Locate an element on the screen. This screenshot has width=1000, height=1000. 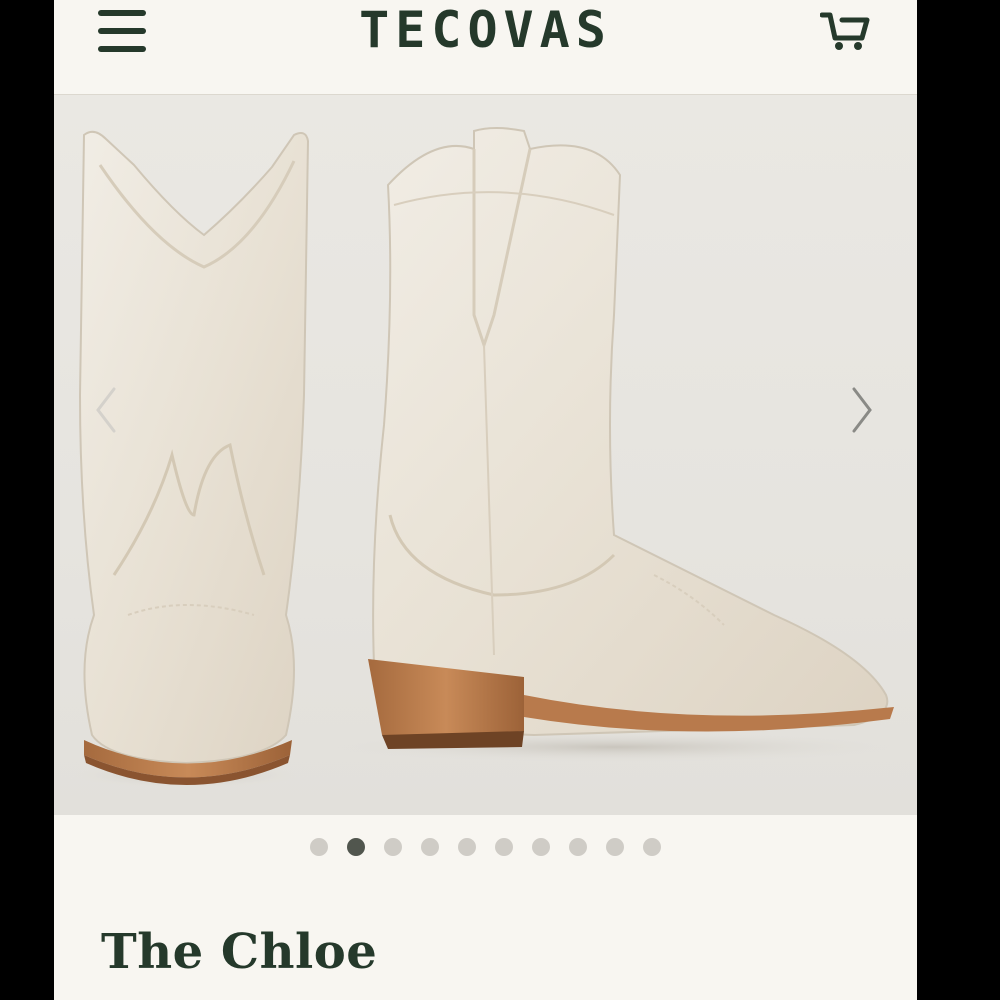
product-title: The Chloe is located at coordinates (239, 952).